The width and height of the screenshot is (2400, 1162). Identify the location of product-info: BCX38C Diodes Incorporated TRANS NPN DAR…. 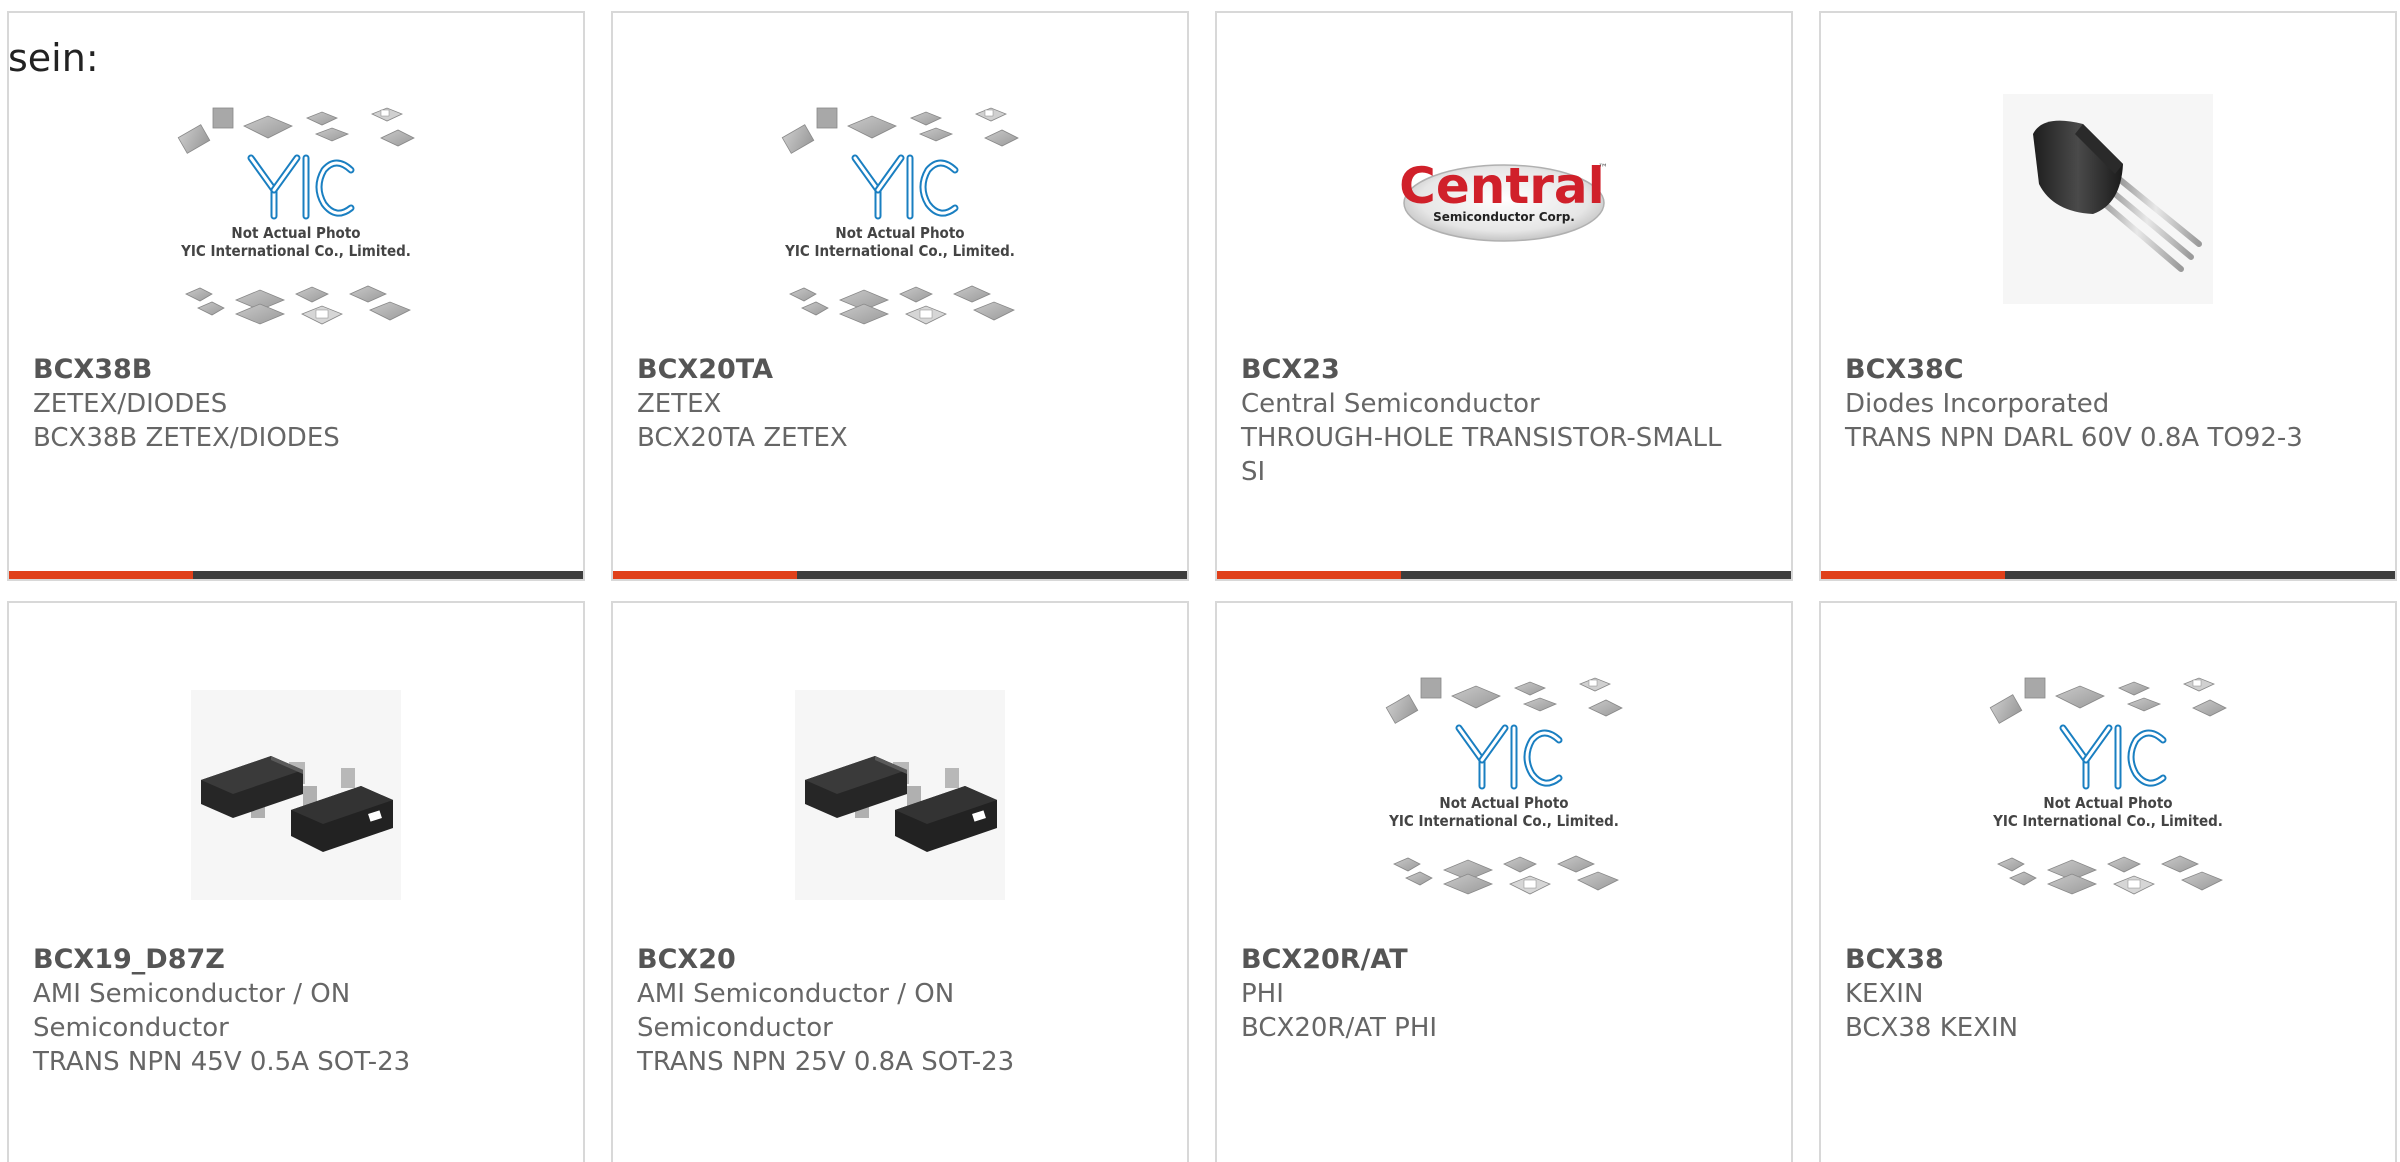
(2100, 404).